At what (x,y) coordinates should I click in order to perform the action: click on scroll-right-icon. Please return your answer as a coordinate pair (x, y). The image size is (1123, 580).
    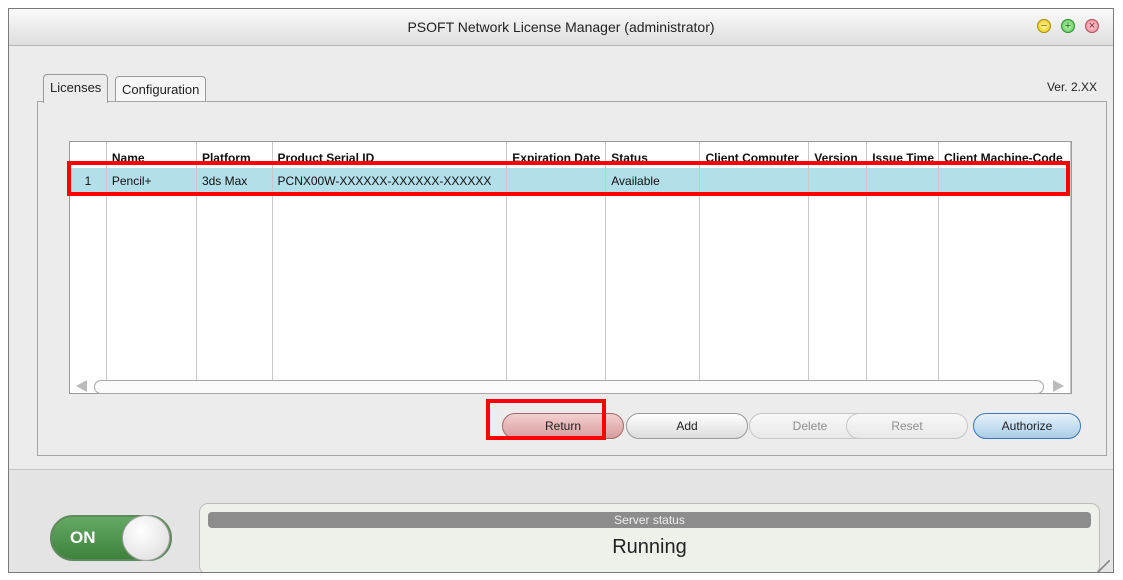
    Looking at the image, I should click on (1058, 386).